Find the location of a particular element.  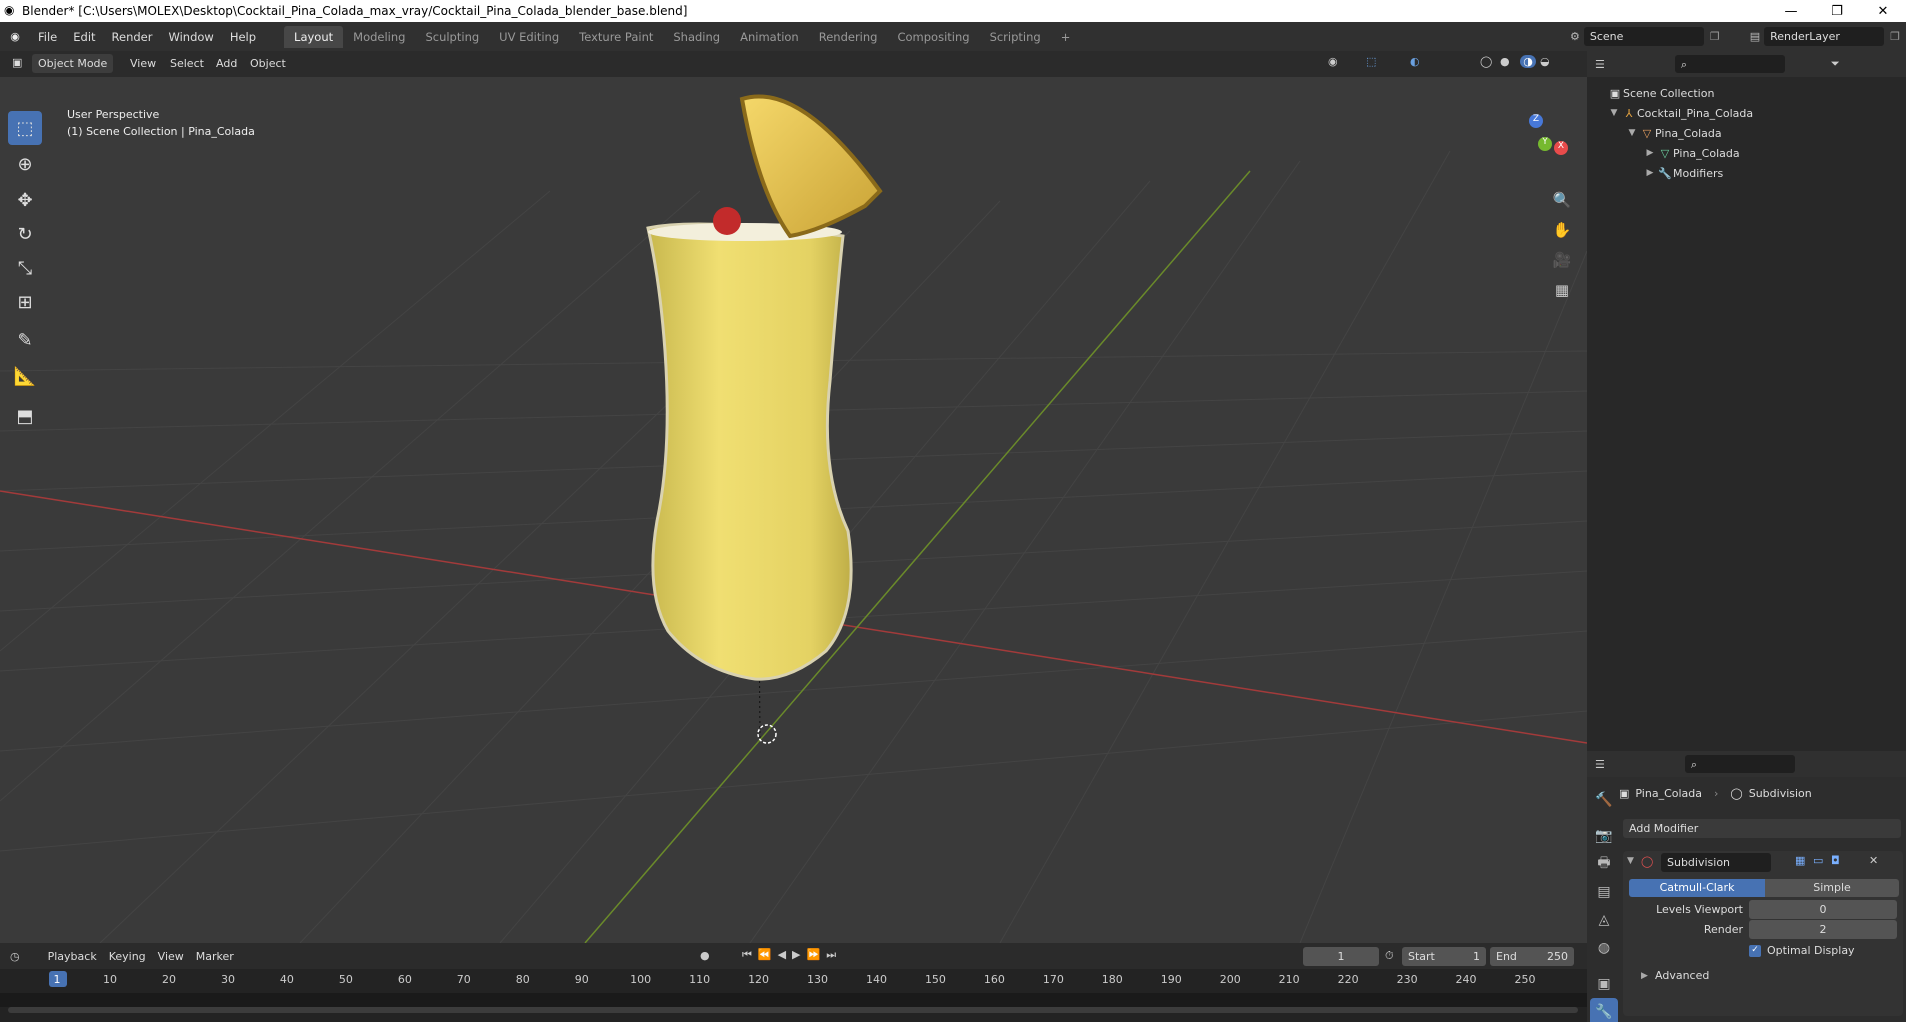

outliner-scene-collection: ▣ Scene Collection is located at coordinates (1746, 93).